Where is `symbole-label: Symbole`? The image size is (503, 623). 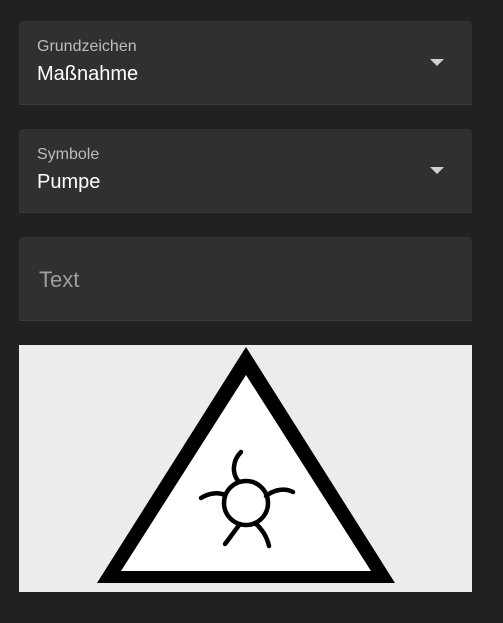
symbole-label: Symbole is located at coordinates (68, 154).